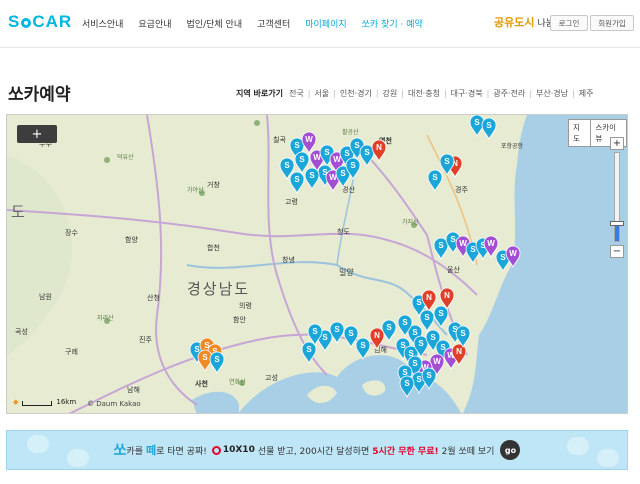 Image resolution: width=640 pixels, height=484 pixels. What do you see at coordinates (509, 93) in the screenshot?
I see `region-link: 광주·전라` at bounding box center [509, 93].